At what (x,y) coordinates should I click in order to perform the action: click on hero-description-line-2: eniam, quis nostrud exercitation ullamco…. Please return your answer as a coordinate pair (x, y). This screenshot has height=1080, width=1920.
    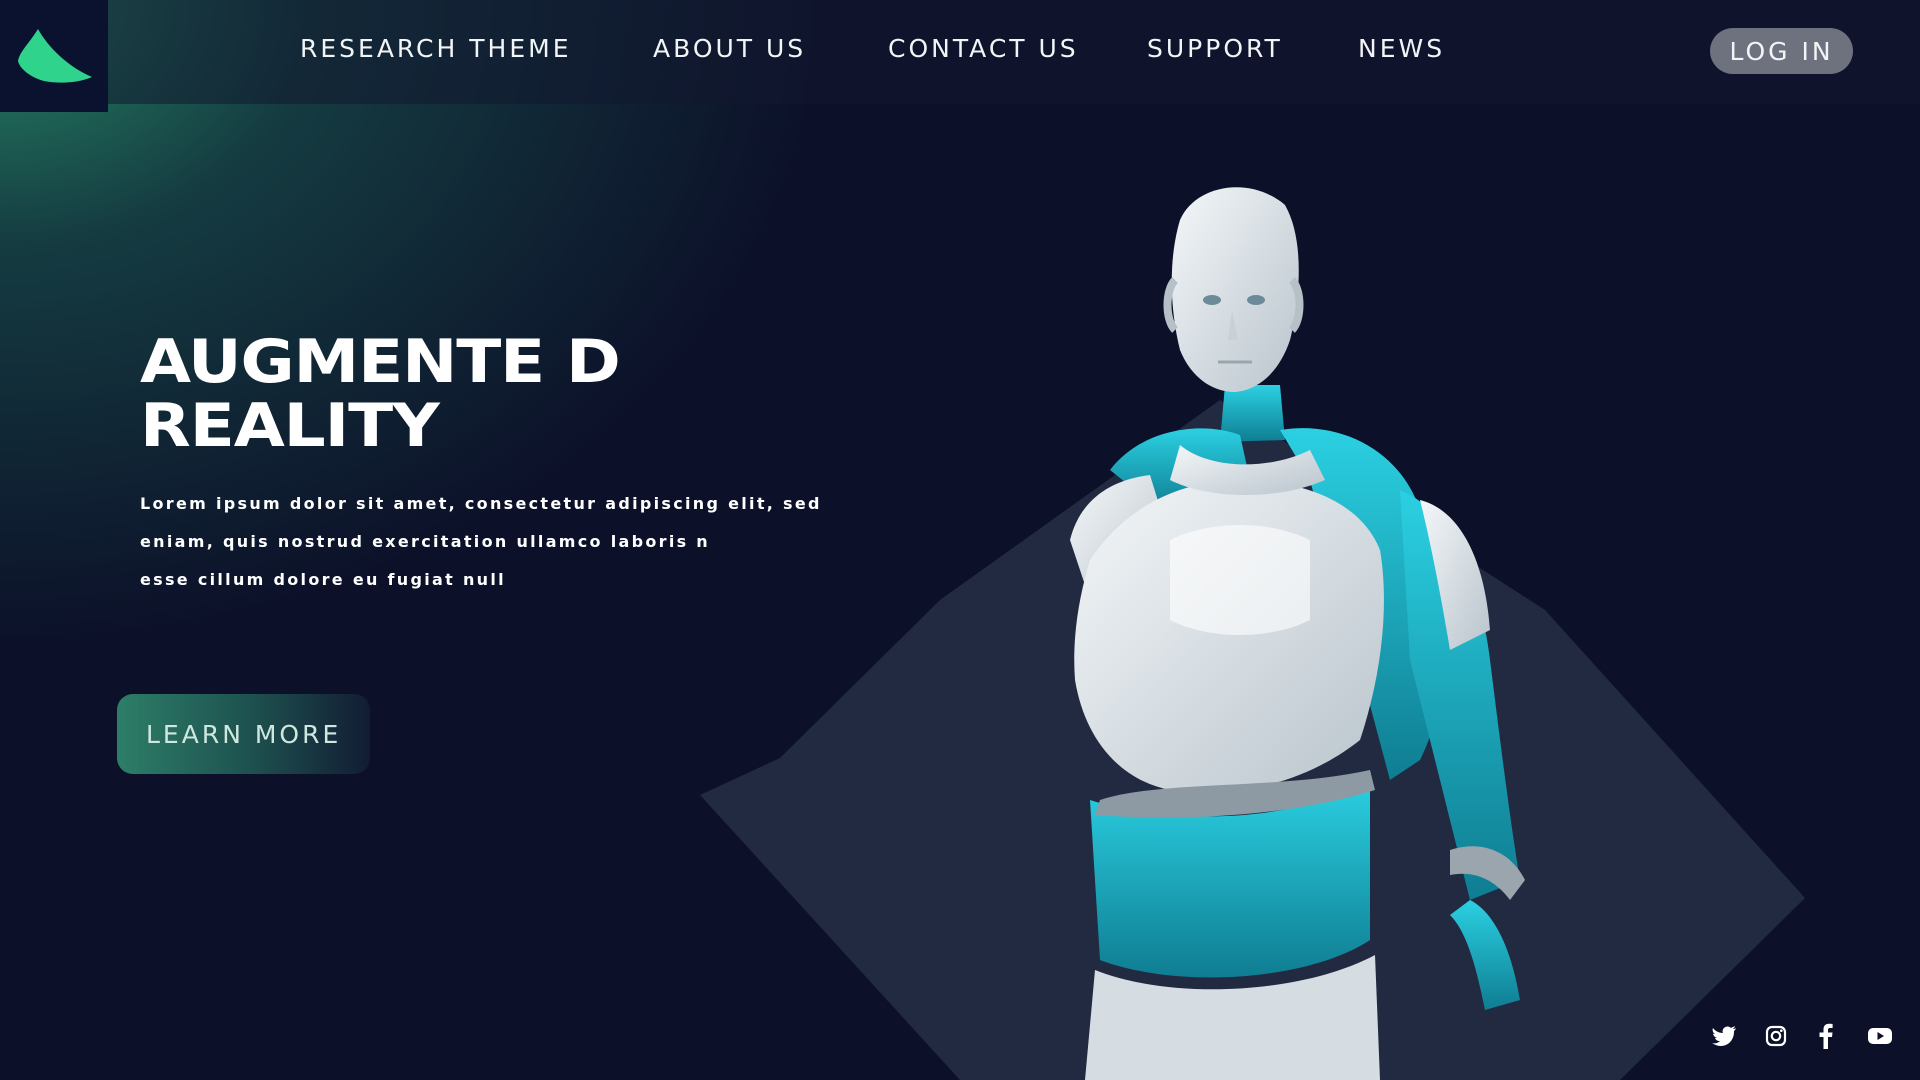
    Looking at the image, I should click on (425, 541).